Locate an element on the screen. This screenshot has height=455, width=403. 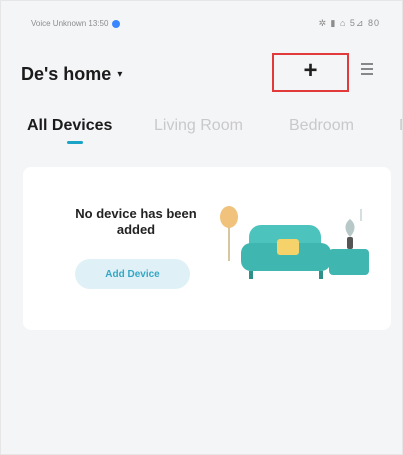
status-bar: Voice Unknown 13:50 ✲ ▮ ⌂ 5⊿ 80 is located at coordinates (201, 26).